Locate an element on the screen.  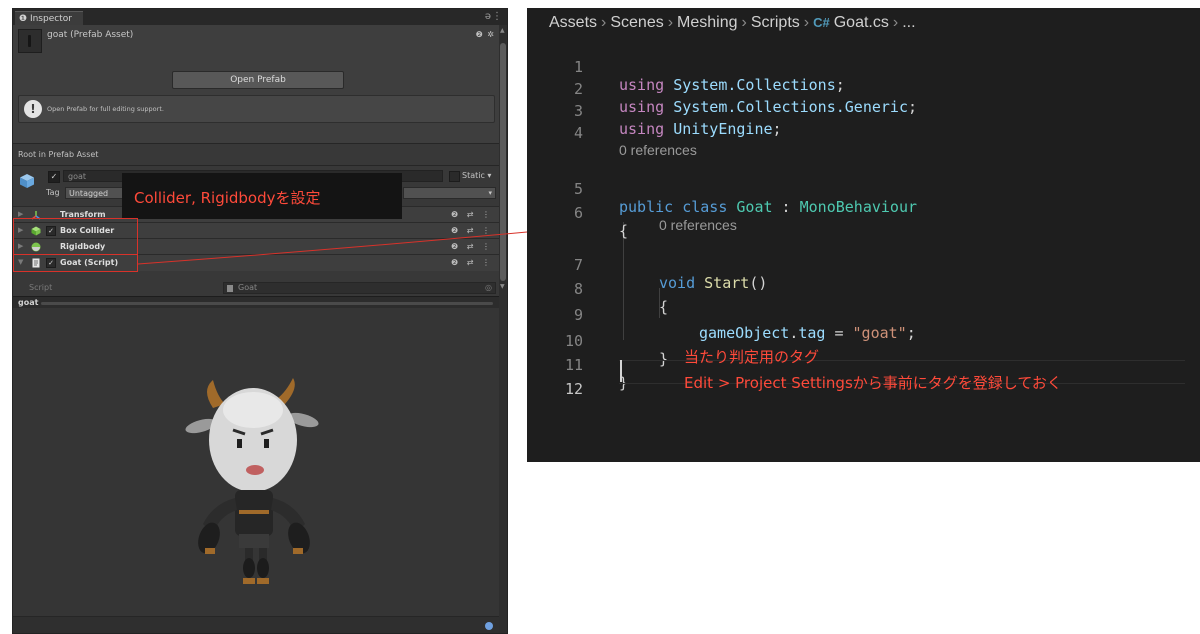
annotation-connector-line is located at coordinates (332, 248).